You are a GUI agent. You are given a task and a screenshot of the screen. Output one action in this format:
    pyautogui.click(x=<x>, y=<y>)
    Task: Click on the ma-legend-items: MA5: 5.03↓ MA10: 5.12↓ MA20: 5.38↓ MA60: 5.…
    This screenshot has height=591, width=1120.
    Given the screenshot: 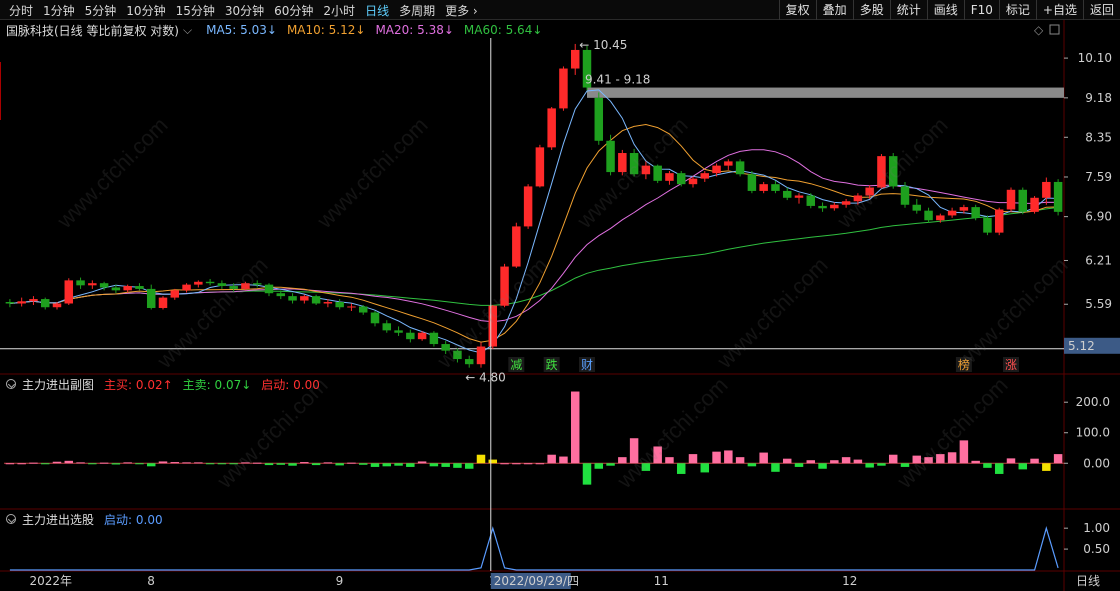 What is the action you would take?
    pyautogui.click(x=369, y=30)
    